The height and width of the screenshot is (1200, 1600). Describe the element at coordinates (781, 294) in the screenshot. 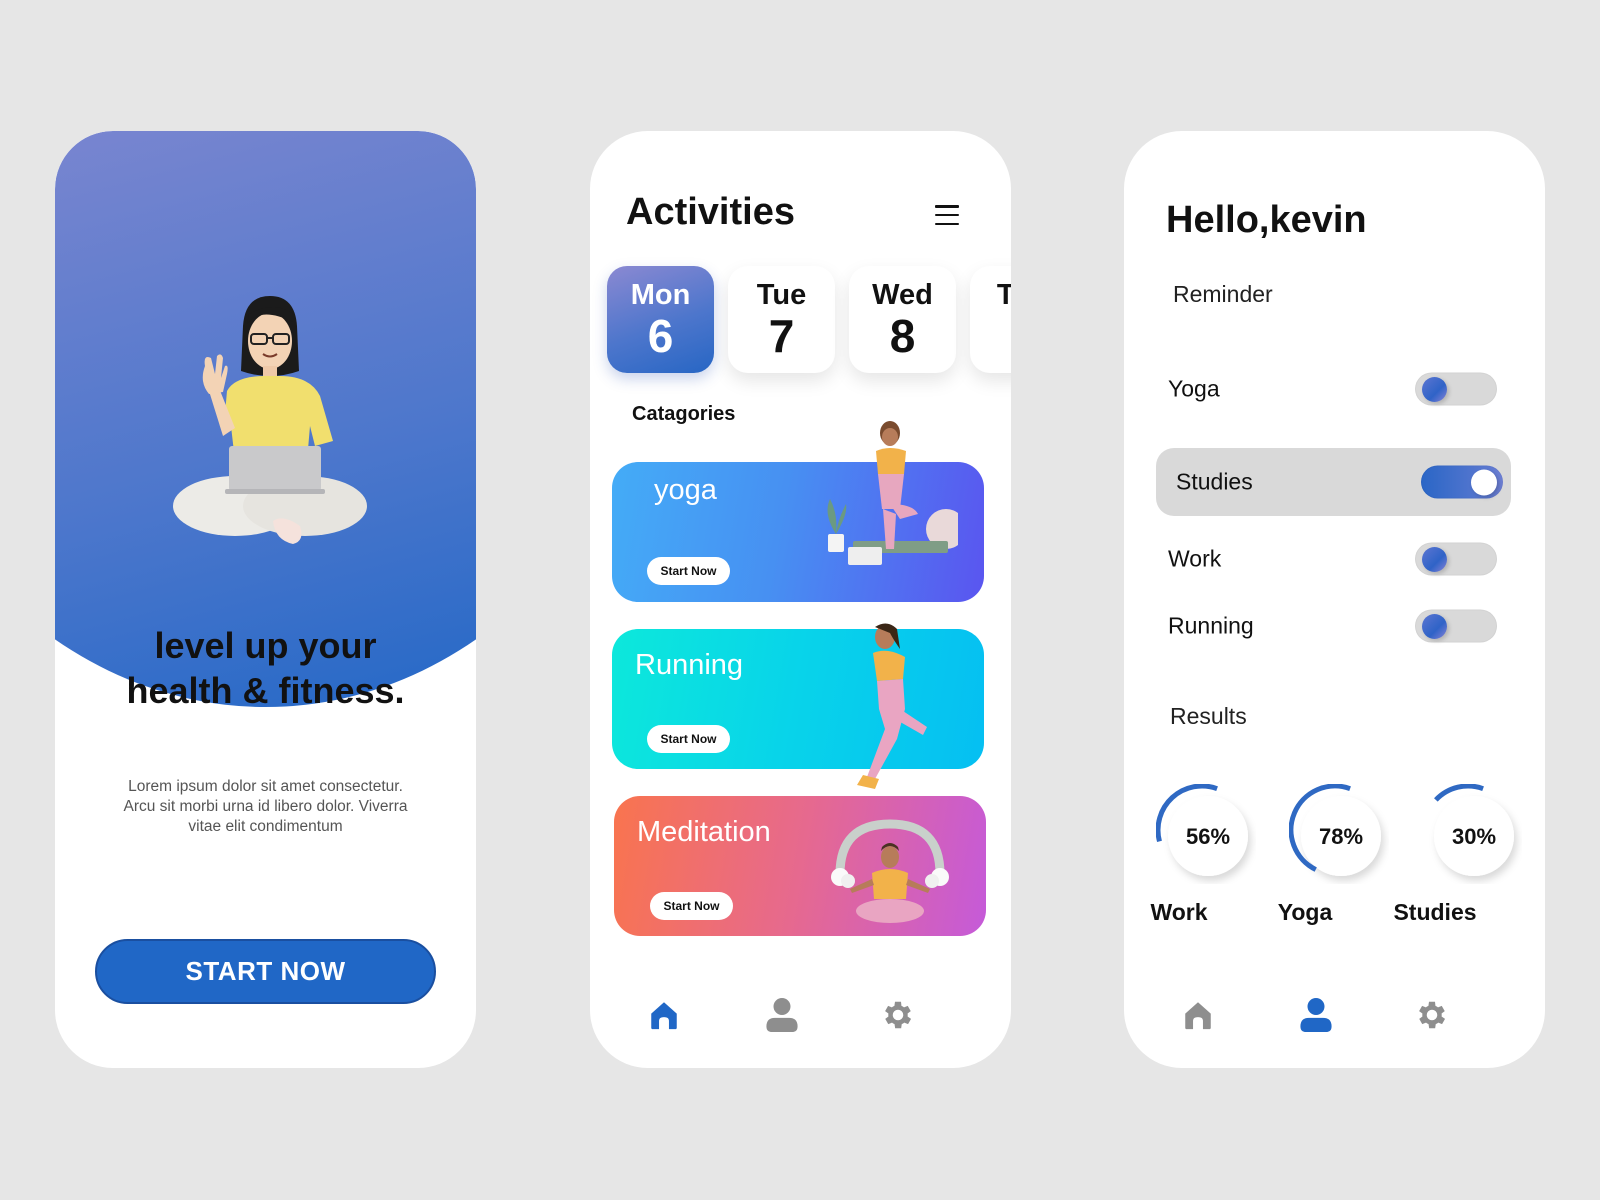

I see `day-name: Tue` at that location.